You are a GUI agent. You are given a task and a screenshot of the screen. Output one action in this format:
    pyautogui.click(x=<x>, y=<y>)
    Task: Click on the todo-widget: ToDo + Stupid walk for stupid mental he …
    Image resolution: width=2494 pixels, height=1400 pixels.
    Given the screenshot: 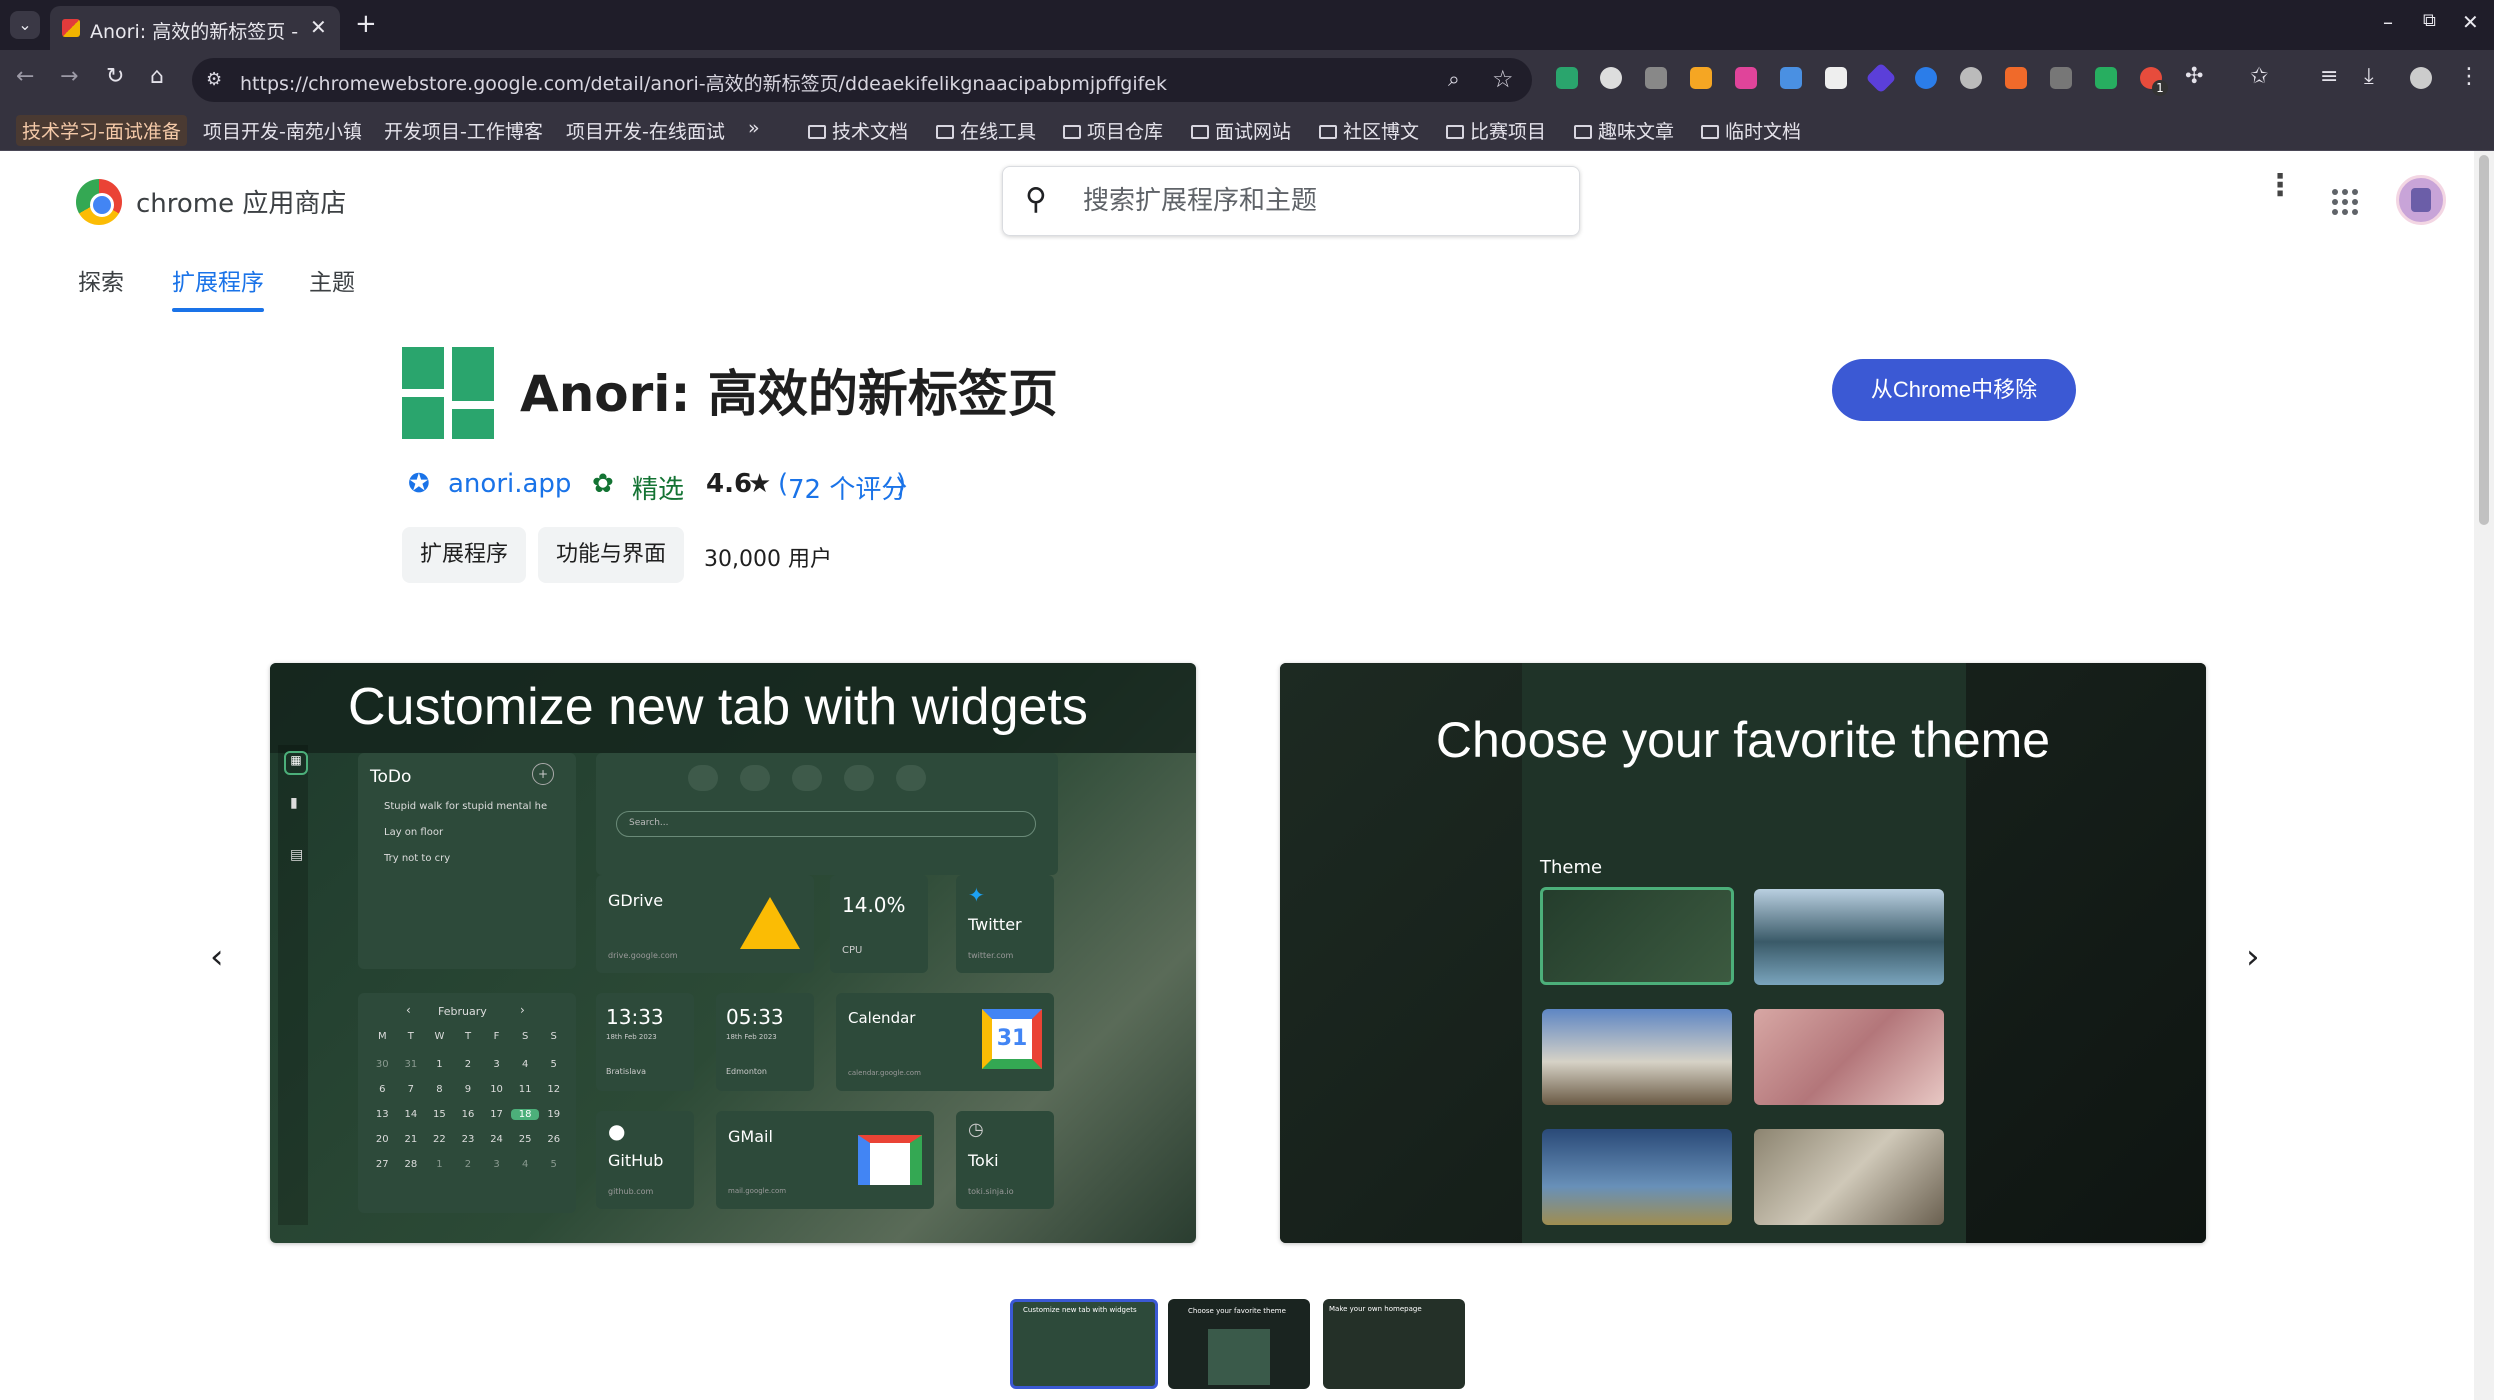 What is the action you would take?
    pyautogui.click(x=467, y=861)
    